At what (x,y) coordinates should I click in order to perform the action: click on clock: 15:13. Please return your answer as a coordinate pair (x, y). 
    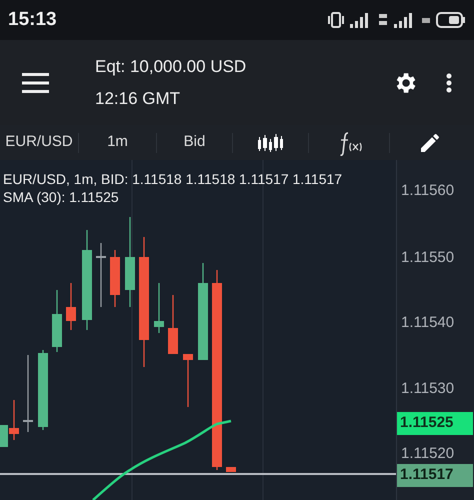
    Looking at the image, I should click on (32, 20).